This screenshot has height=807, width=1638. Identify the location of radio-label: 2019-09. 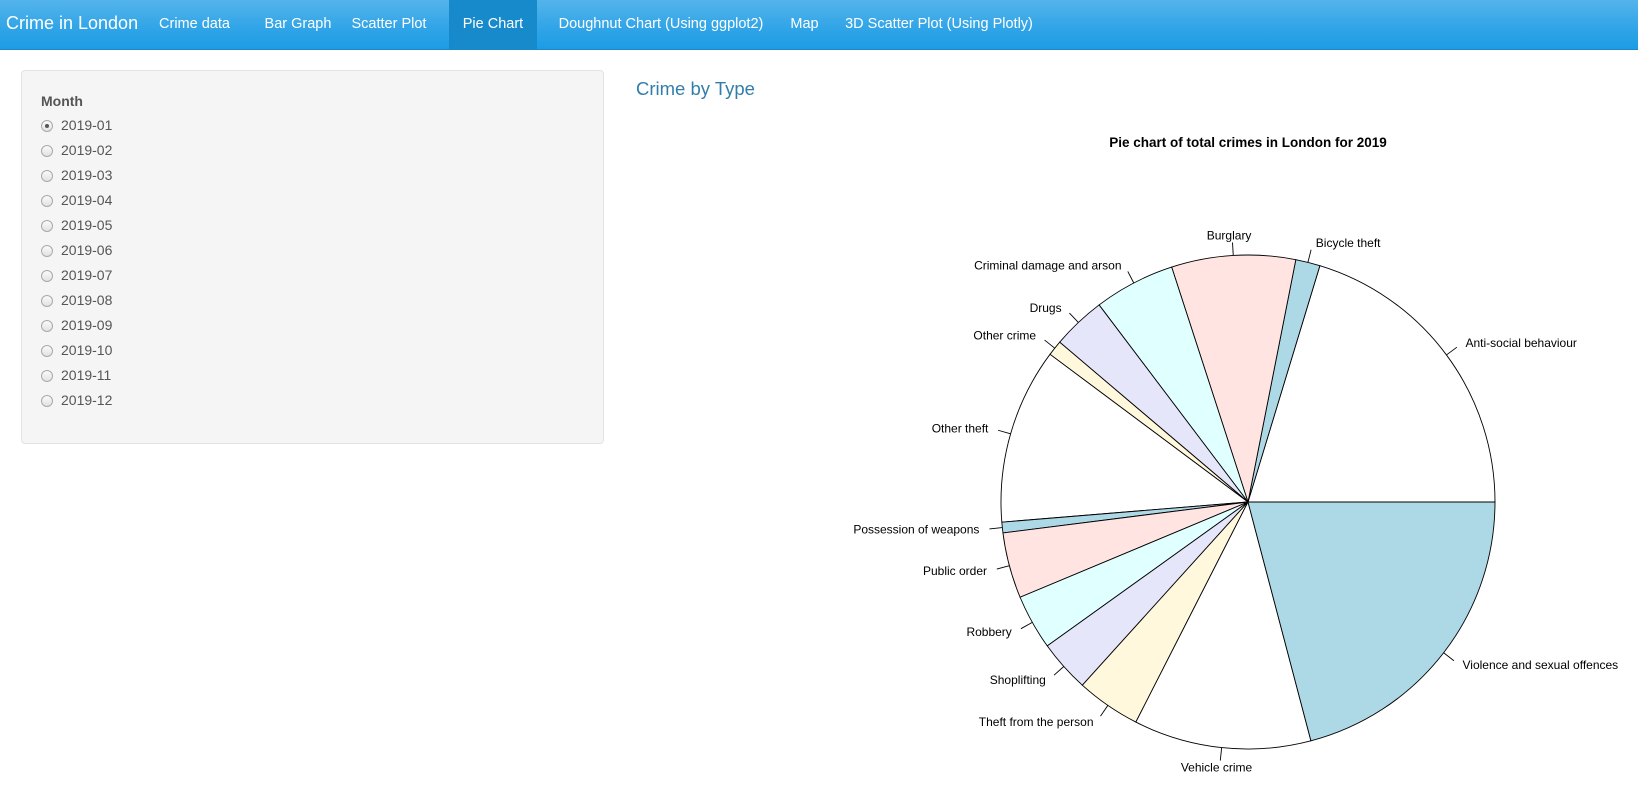
(87, 325).